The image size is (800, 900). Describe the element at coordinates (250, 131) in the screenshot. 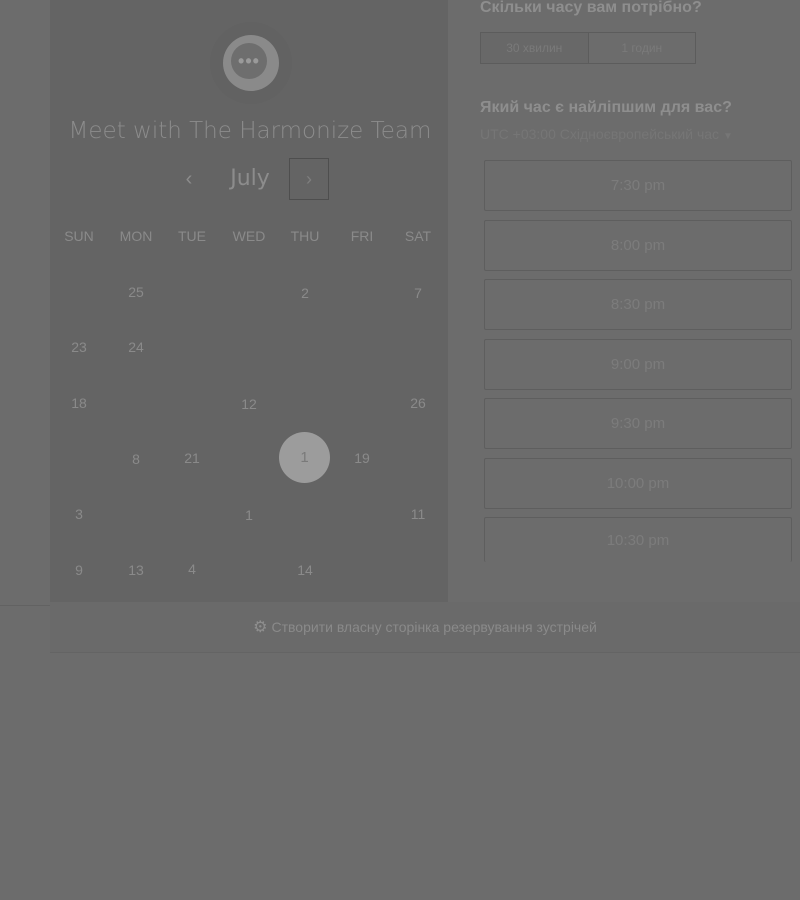

I see `team-title: Meet with The Harmonize Team` at that location.